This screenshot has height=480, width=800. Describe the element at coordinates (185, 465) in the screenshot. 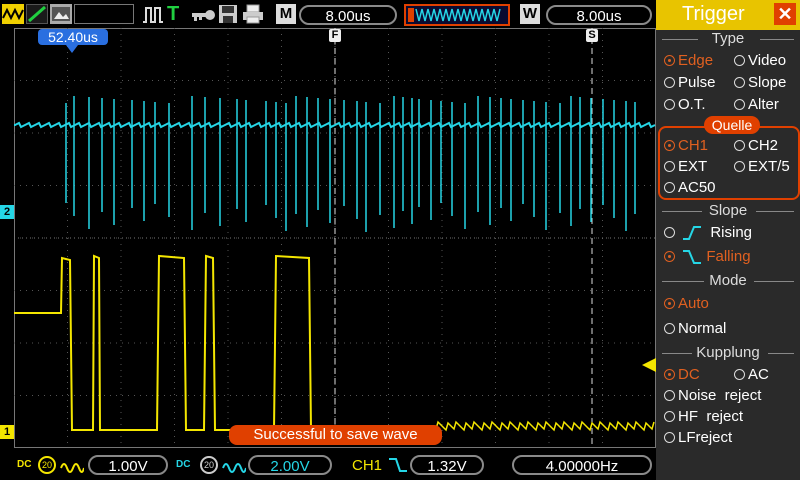

I see `ch2-coupling-icon: DC` at that location.